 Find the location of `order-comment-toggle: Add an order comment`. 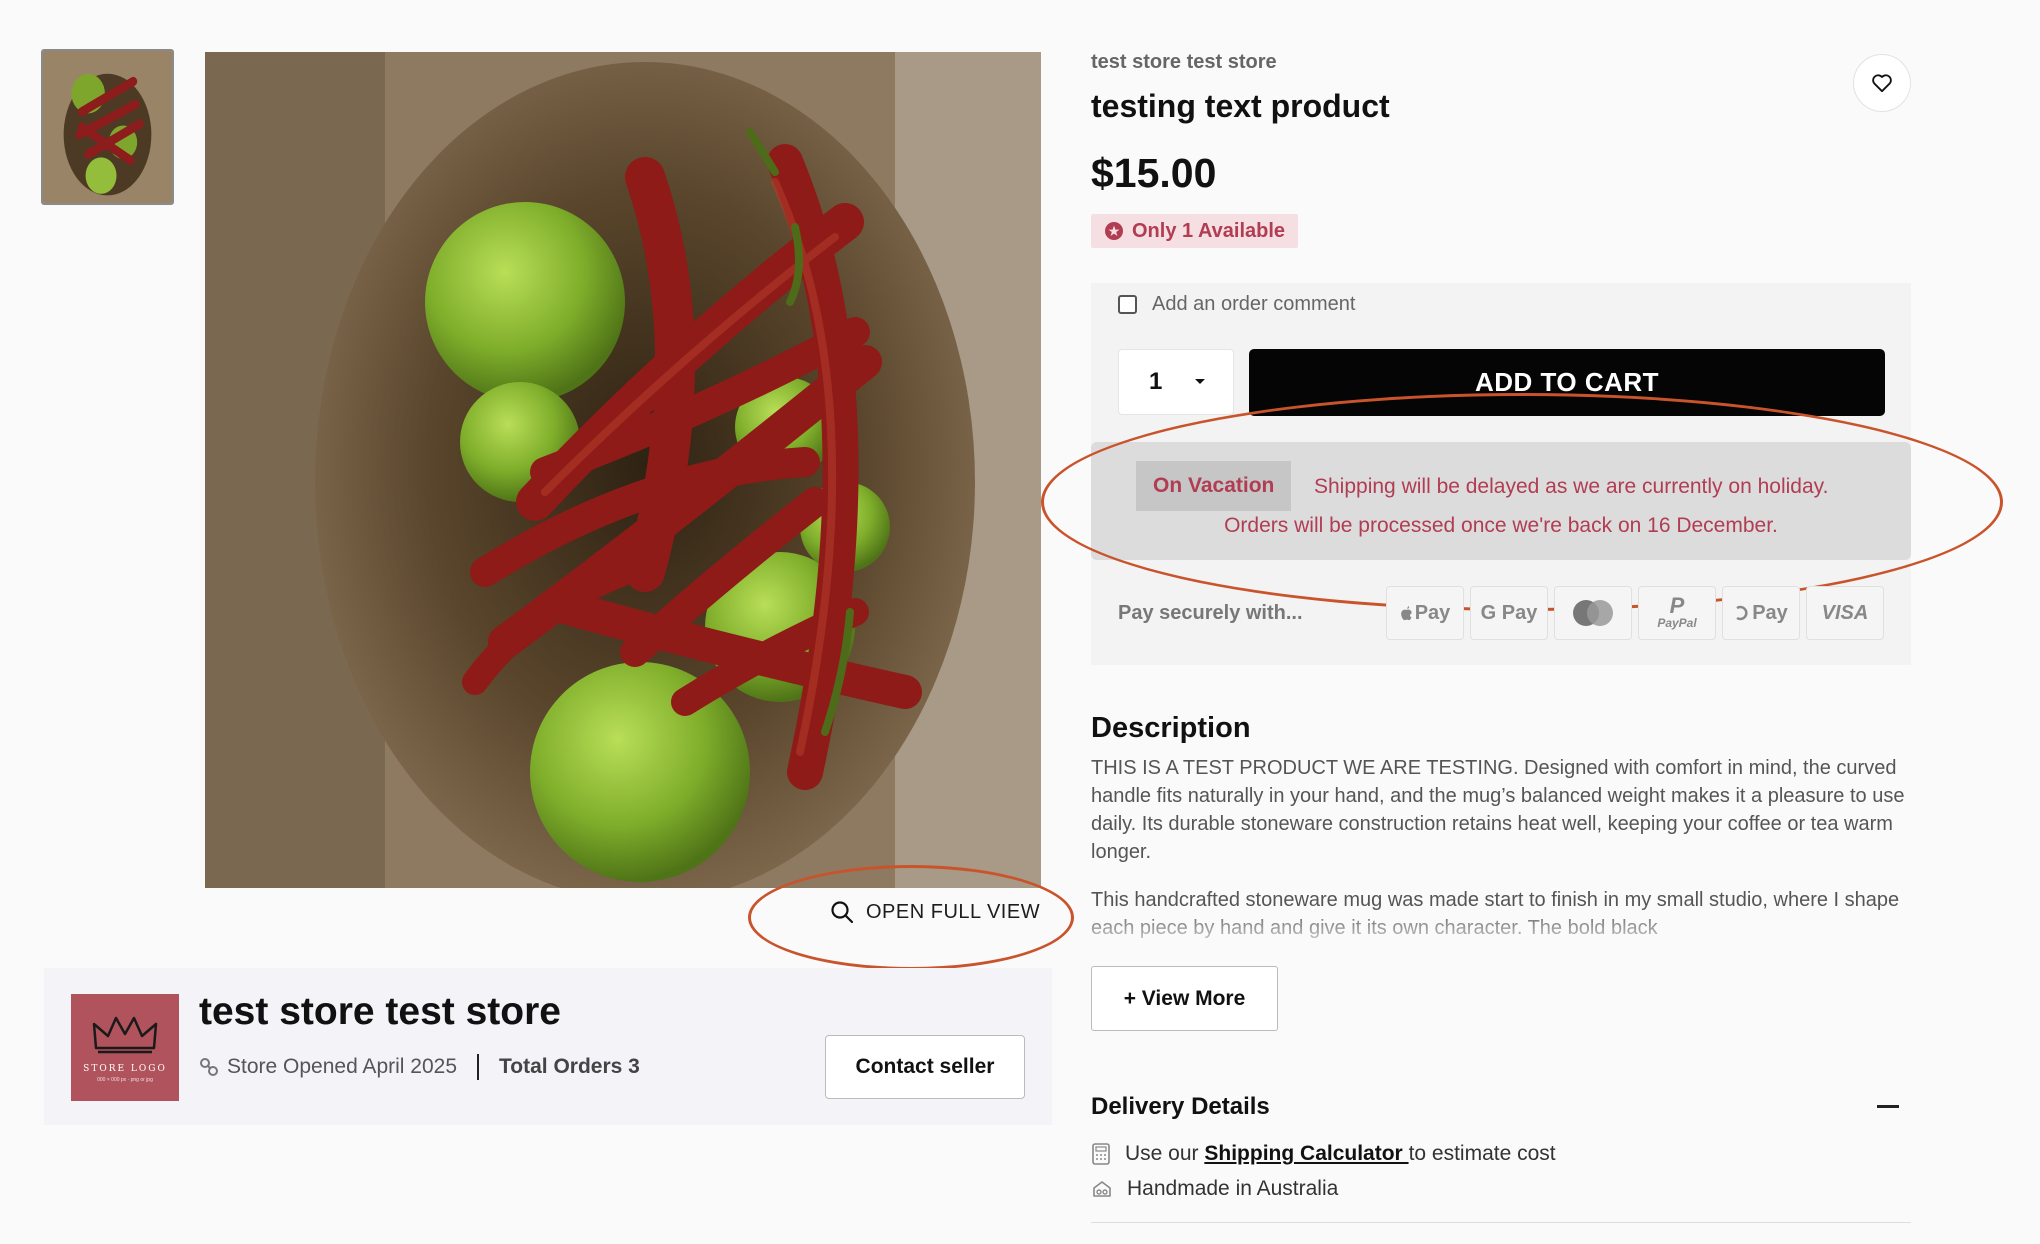

order-comment-toggle: Add an order comment is located at coordinates (1236, 304).